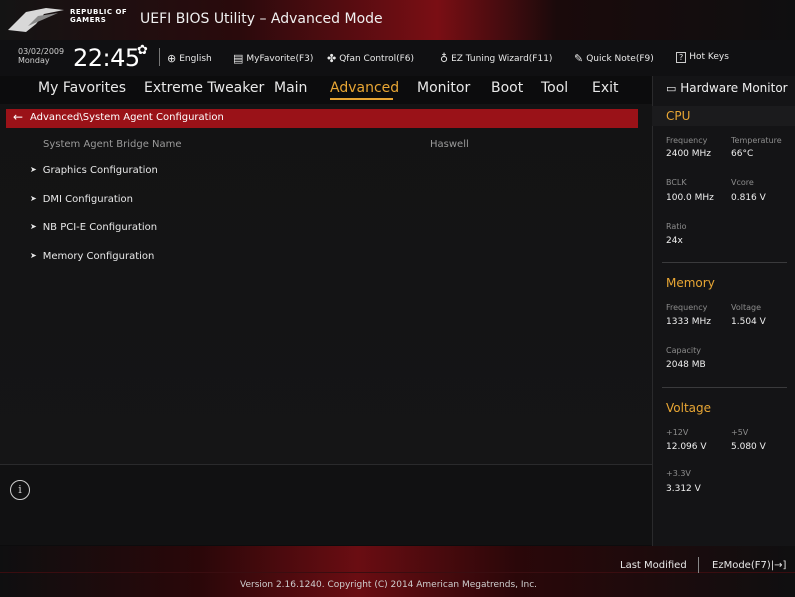  Describe the element at coordinates (678, 116) in the screenshot. I see `cpu-section-title: CPU` at that location.